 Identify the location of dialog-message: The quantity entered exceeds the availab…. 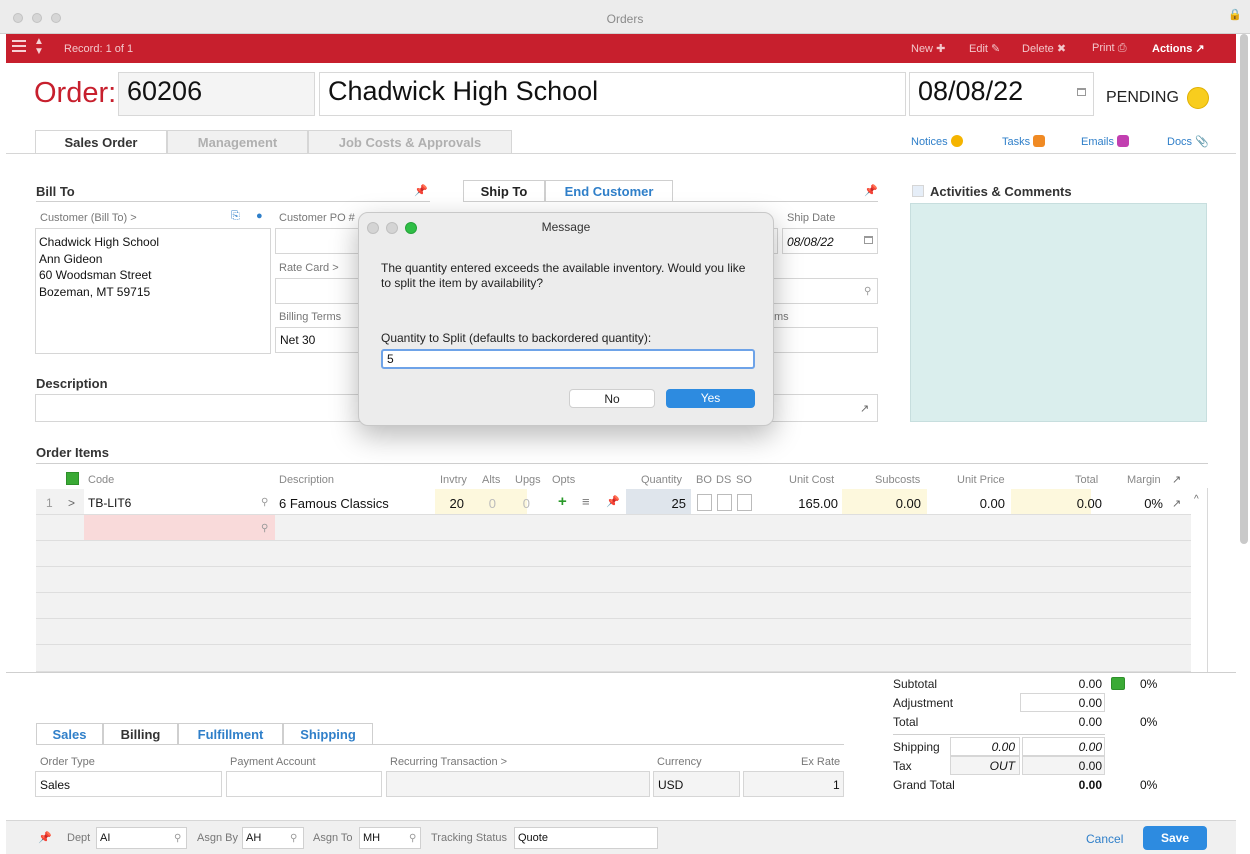
(563, 275).